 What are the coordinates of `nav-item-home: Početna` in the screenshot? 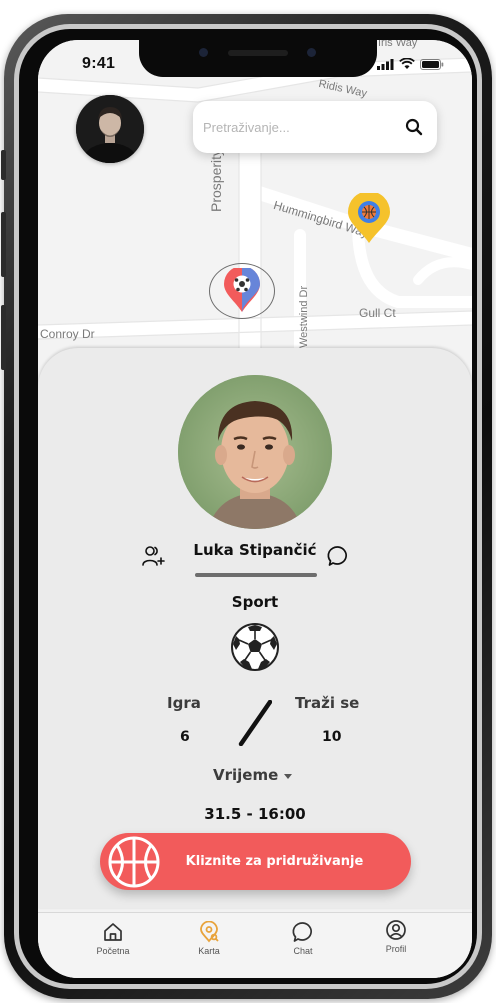 It's located at (113, 938).